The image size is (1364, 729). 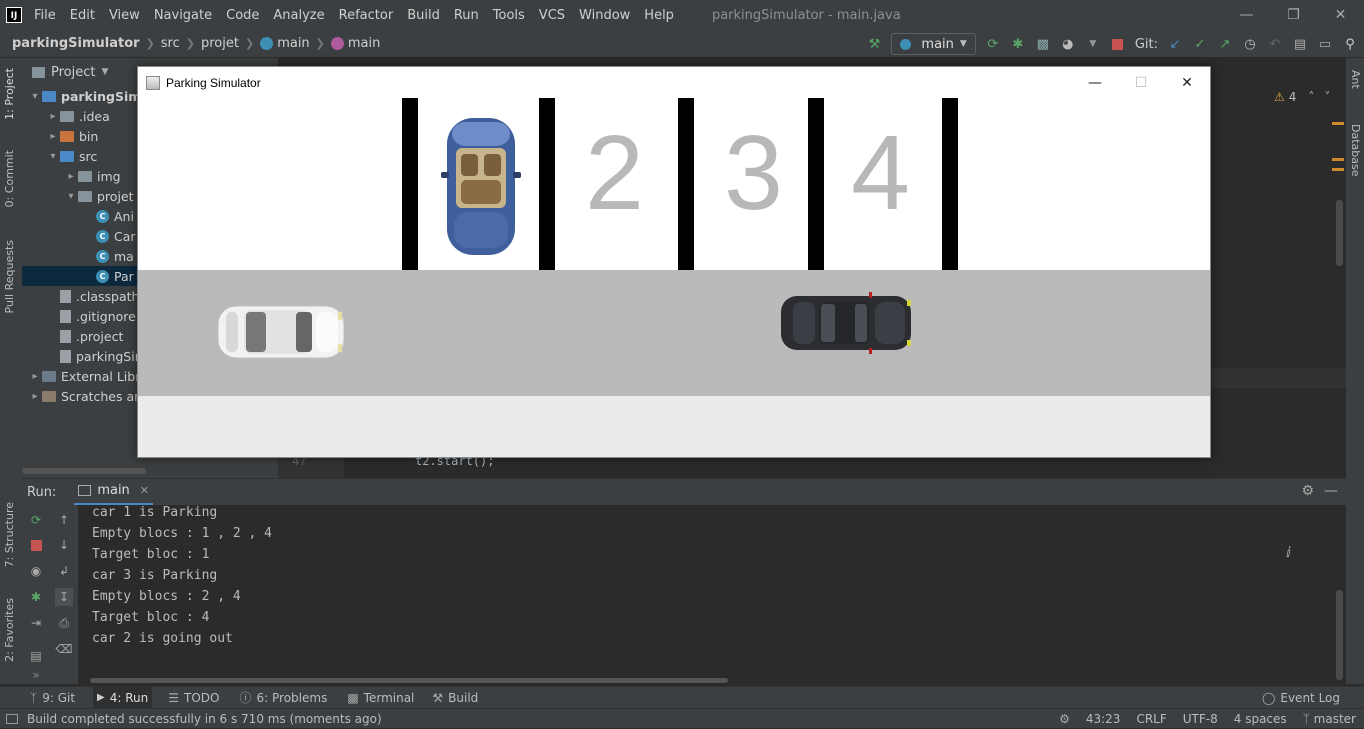 What do you see at coordinates (659, 15) in the screenshot?
I see `menu-help: Help` at bounding box center [659, 15].